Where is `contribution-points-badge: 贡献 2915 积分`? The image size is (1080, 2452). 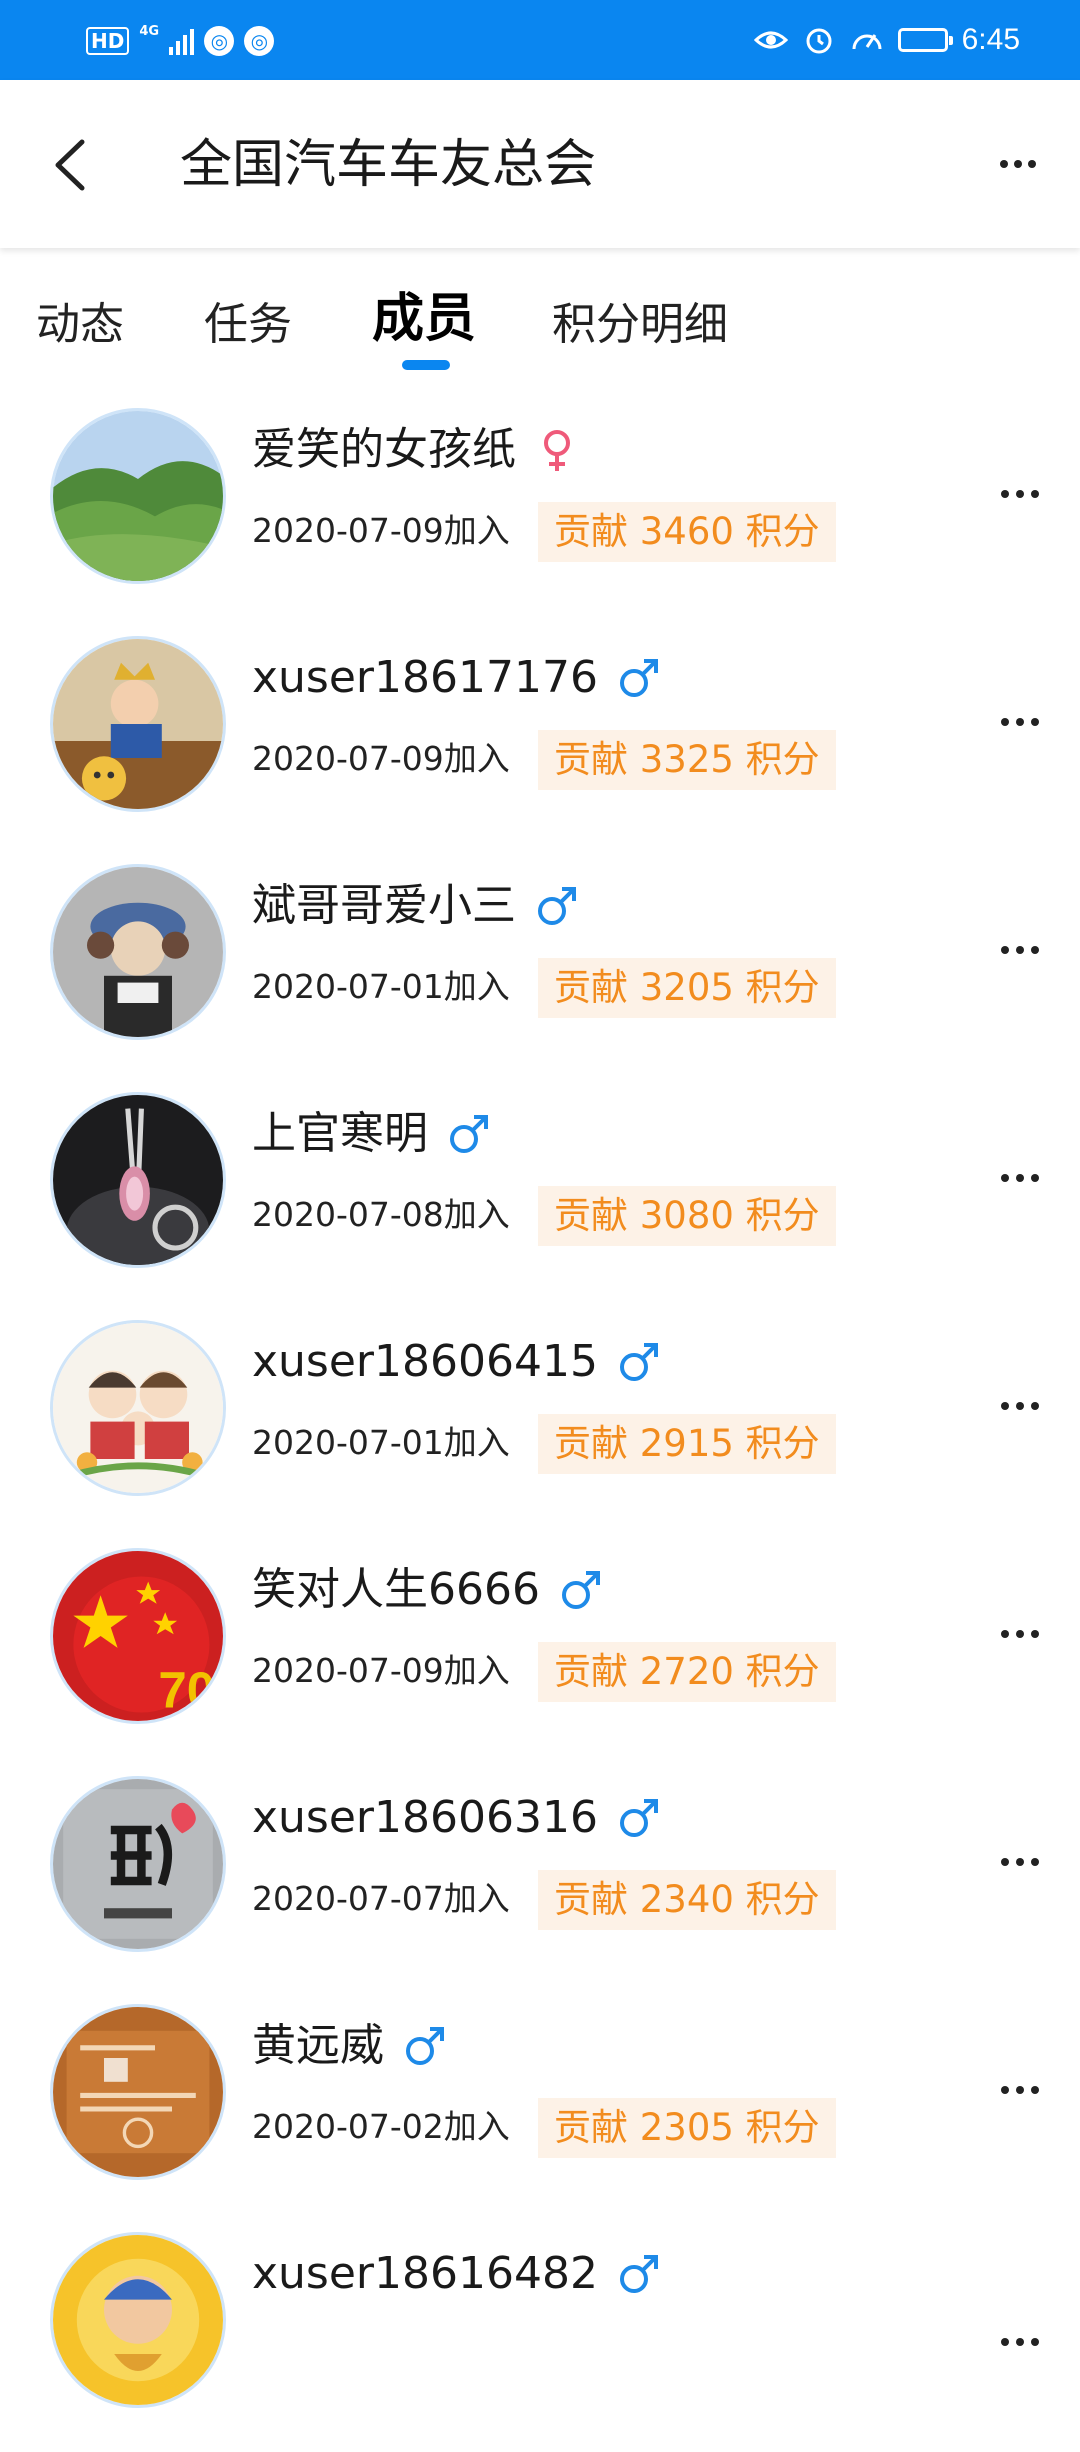 contribution-points-badge: 贡献 2915 积分 is located at coordinates (687, 1444).